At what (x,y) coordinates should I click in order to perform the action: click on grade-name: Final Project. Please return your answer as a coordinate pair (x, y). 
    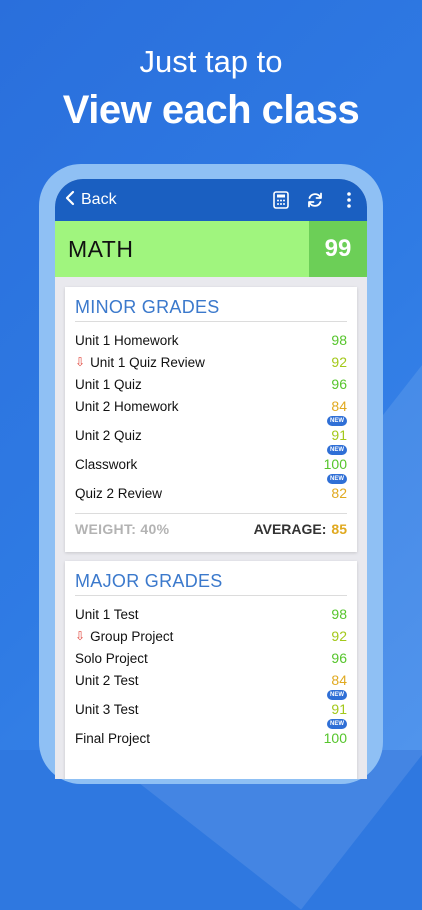
    Looking at the image, I should click on (199, 738).